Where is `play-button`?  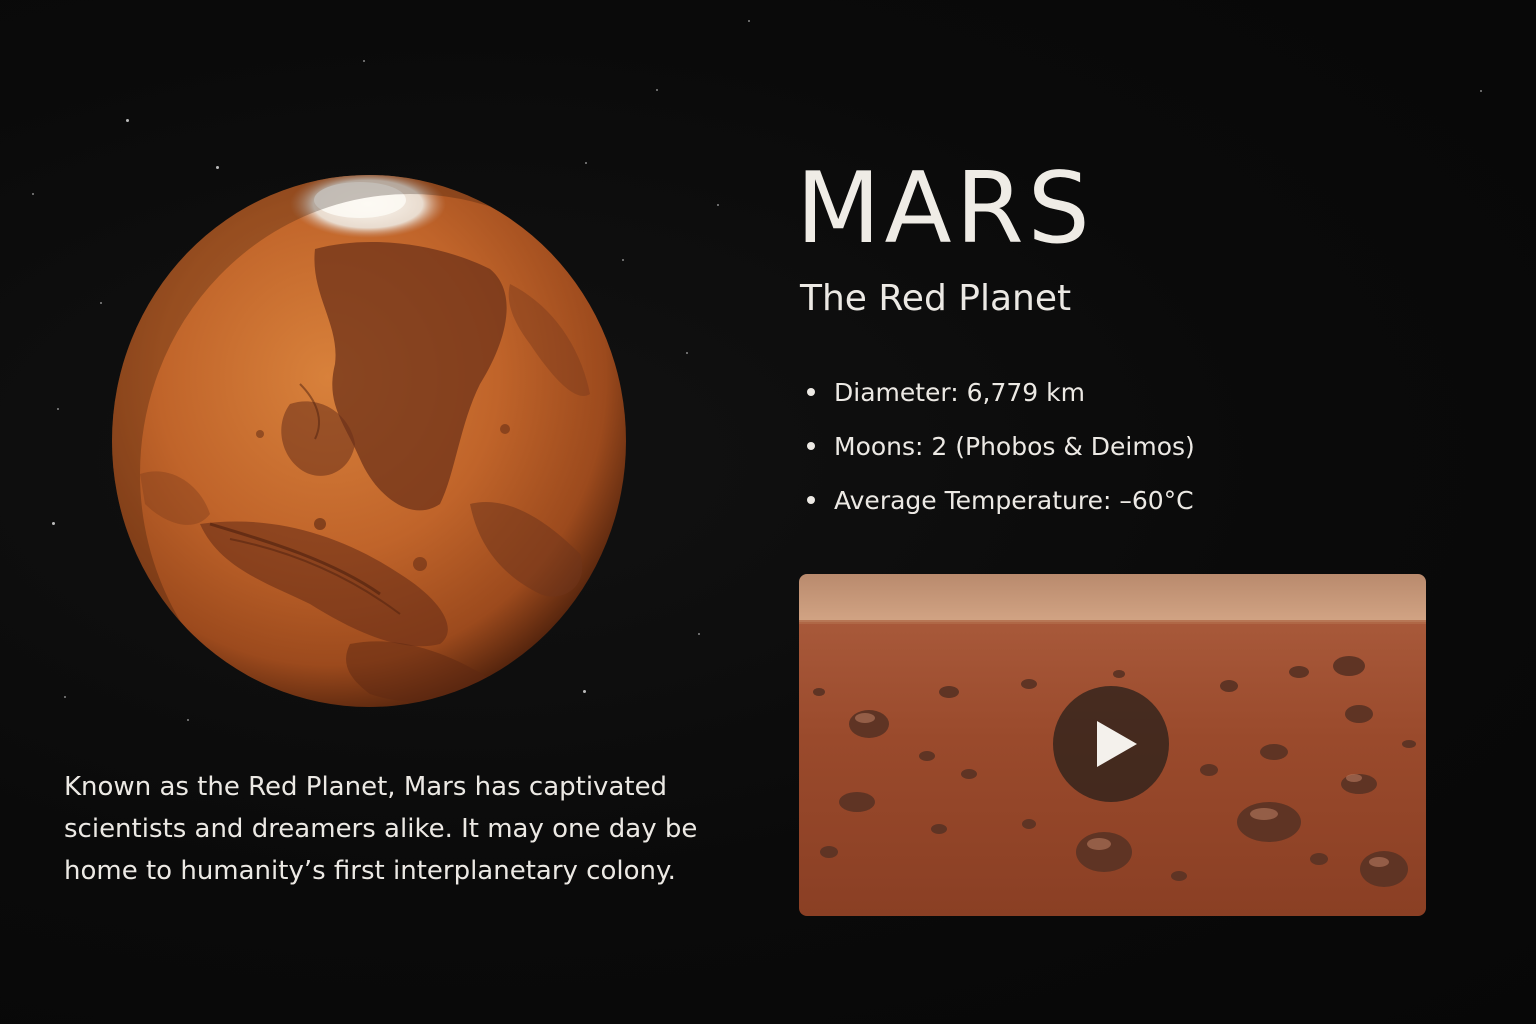
play-button is located at coordinates (1111, 744).